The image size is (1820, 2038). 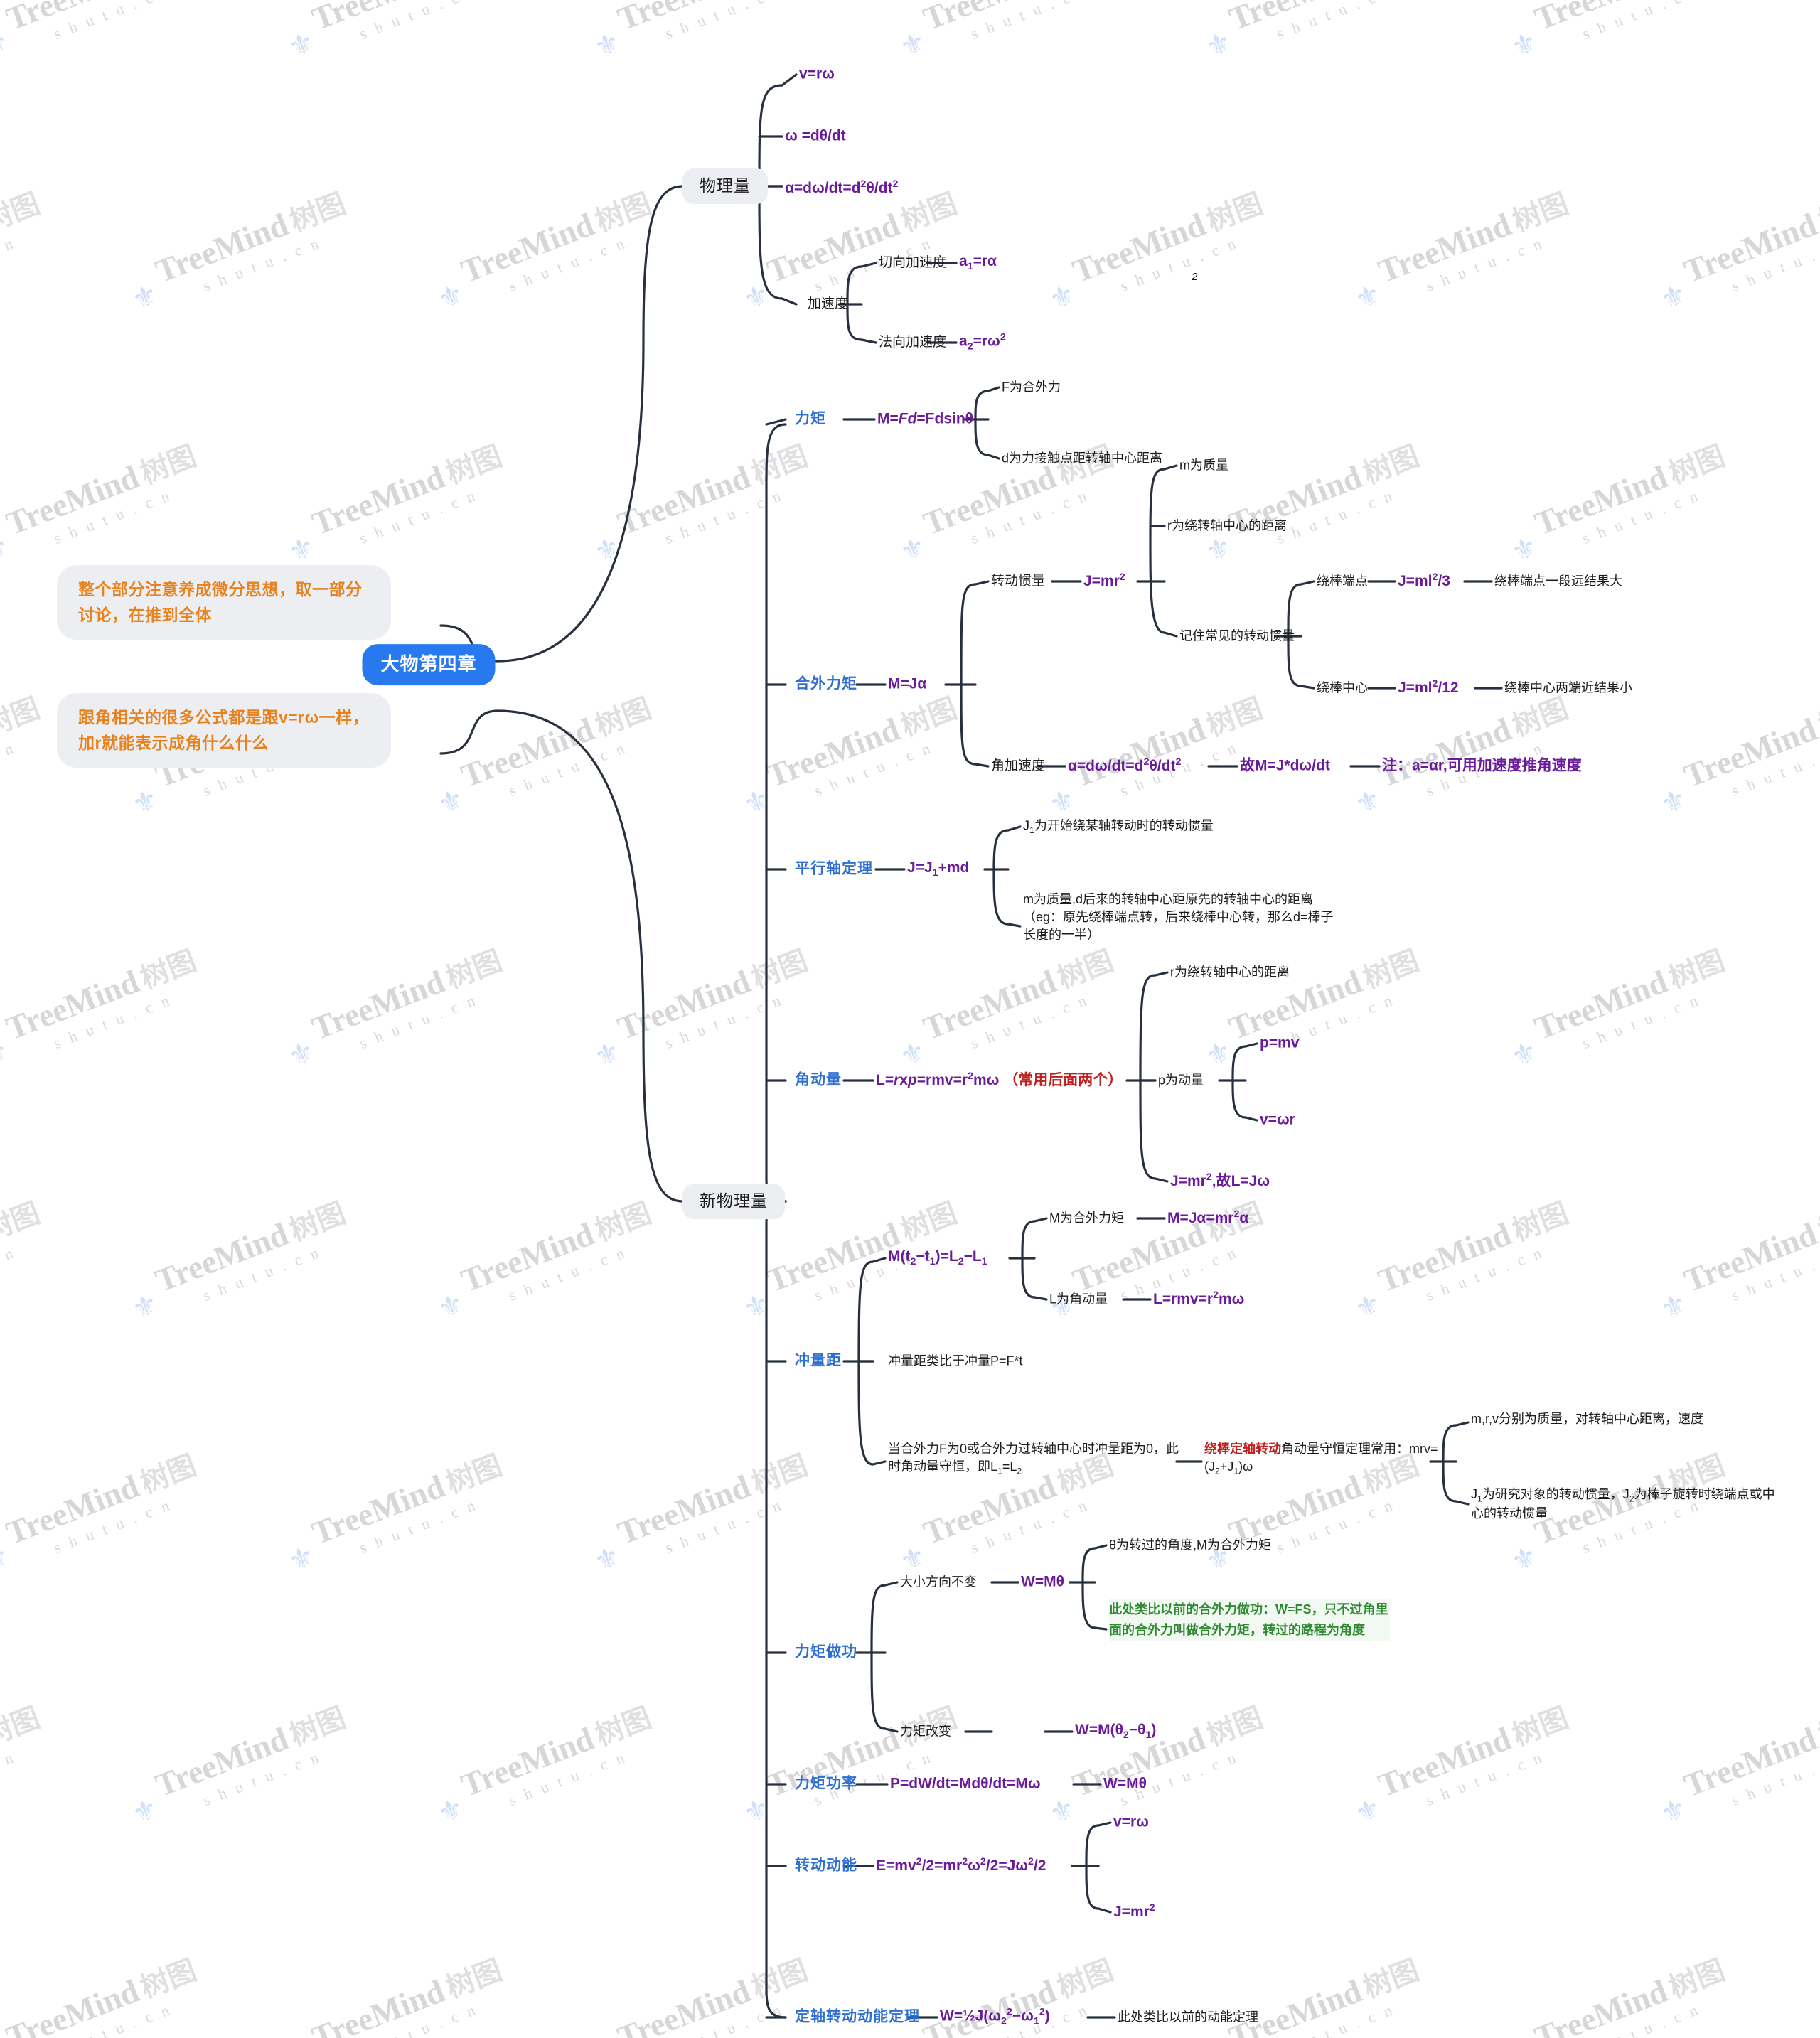 What do you see at coordinates (1342, 689) in the screenshot?
I see `label-rod-center: 绕棒中心` at bounding box center [1342, 689].